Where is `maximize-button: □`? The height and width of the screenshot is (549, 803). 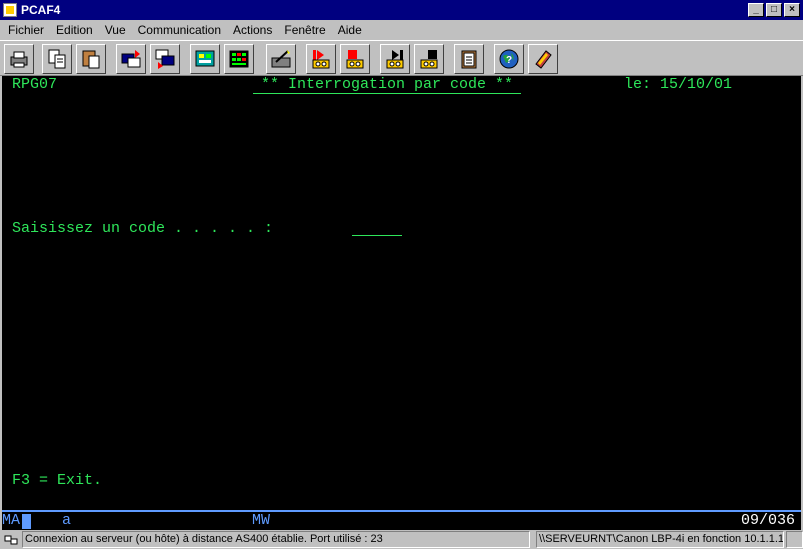 maximize-button: □ is located at coordinates (774, 10).